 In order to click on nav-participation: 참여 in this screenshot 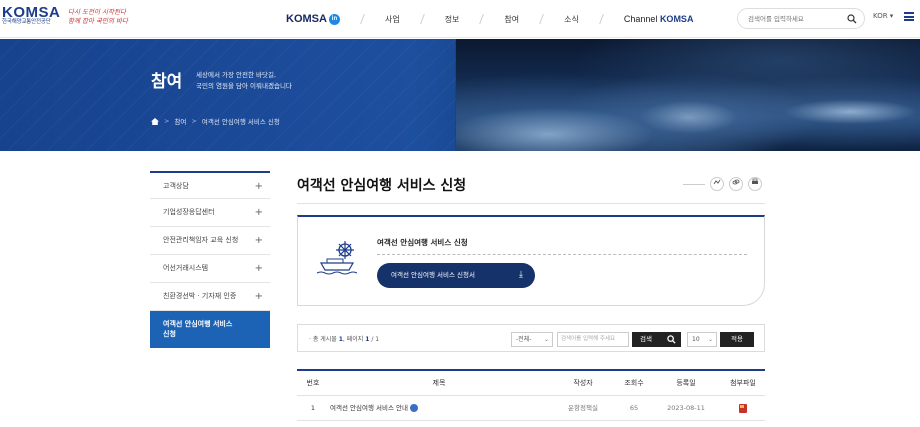, I will do `click(511, 19)`.